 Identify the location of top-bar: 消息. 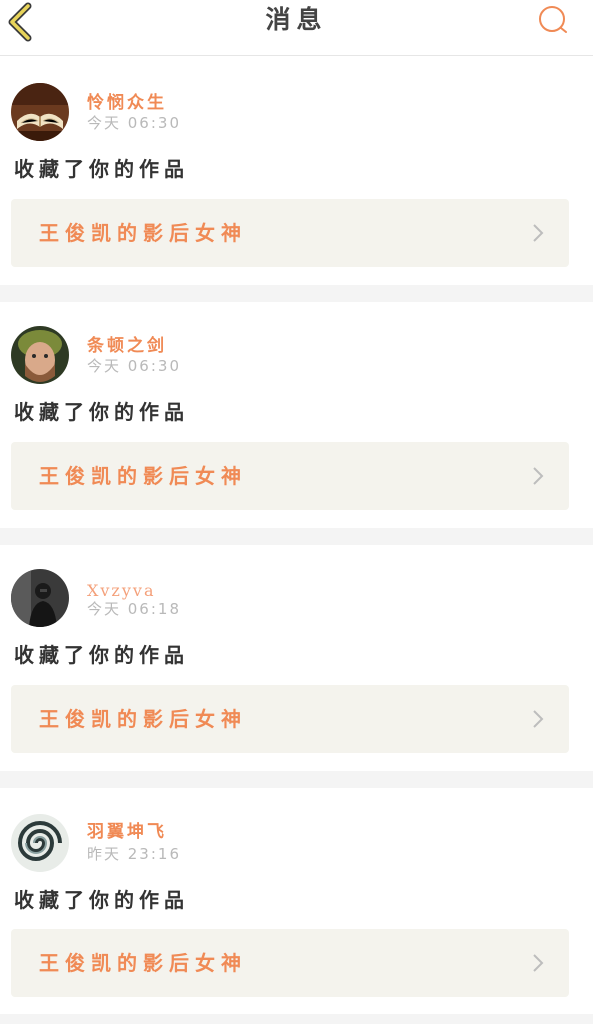
(296, 28).